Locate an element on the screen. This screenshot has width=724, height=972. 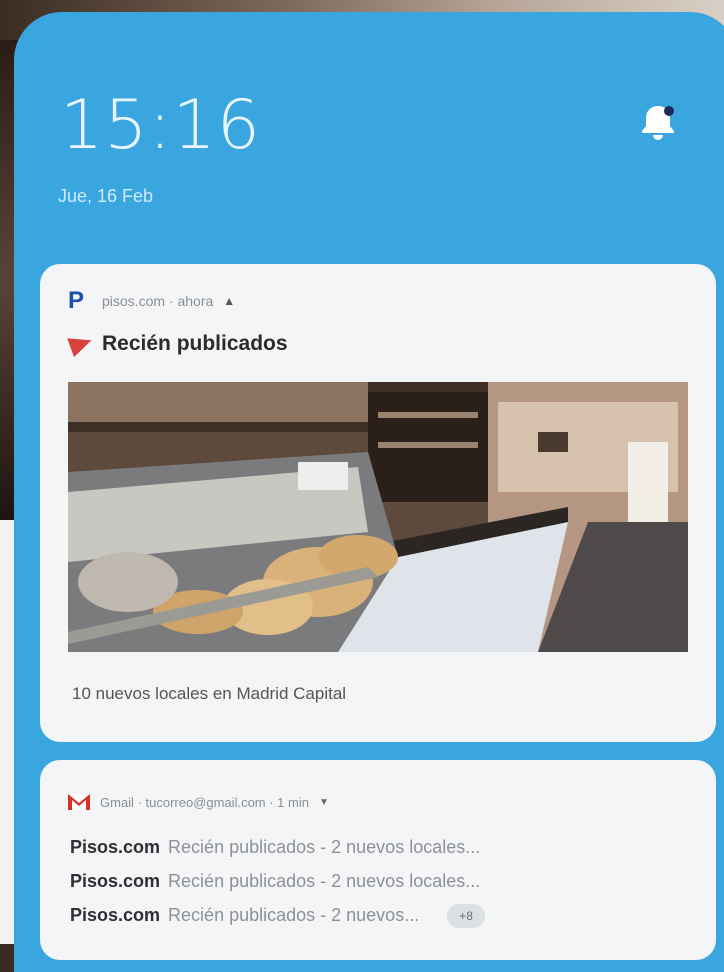
chevron-up-icon: ▲ is located at coordinates (229, 301).